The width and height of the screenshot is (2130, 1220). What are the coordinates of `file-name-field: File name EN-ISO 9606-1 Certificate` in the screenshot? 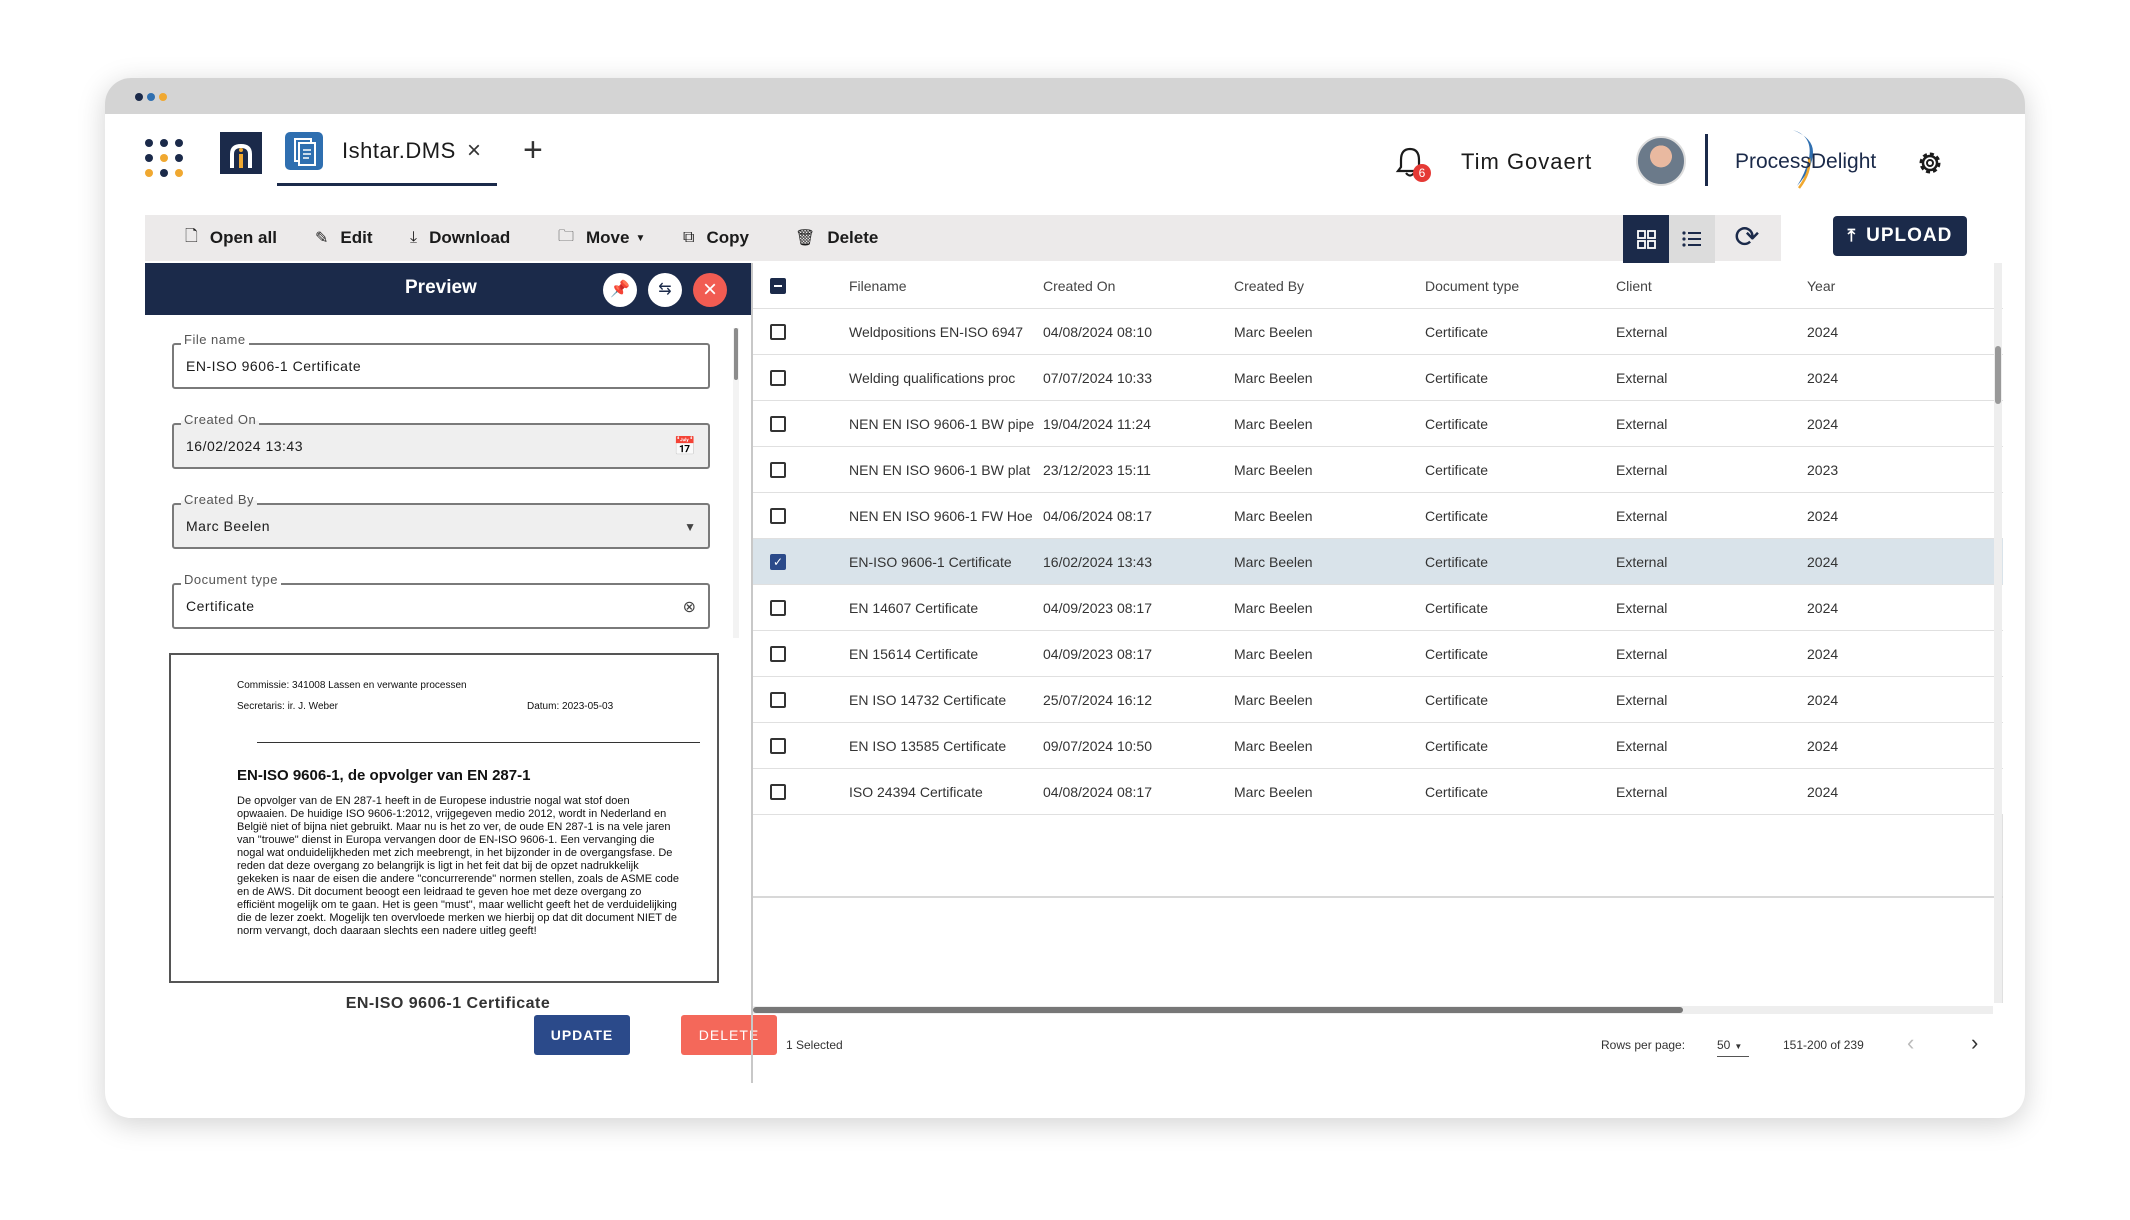 It's located at (441, 360).